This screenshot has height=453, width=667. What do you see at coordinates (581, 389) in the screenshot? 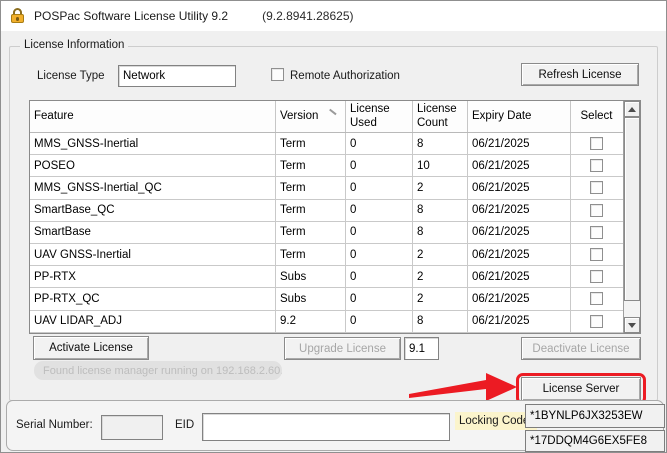
I see `license-server-button: License Server` at bounding box center [581, 389].